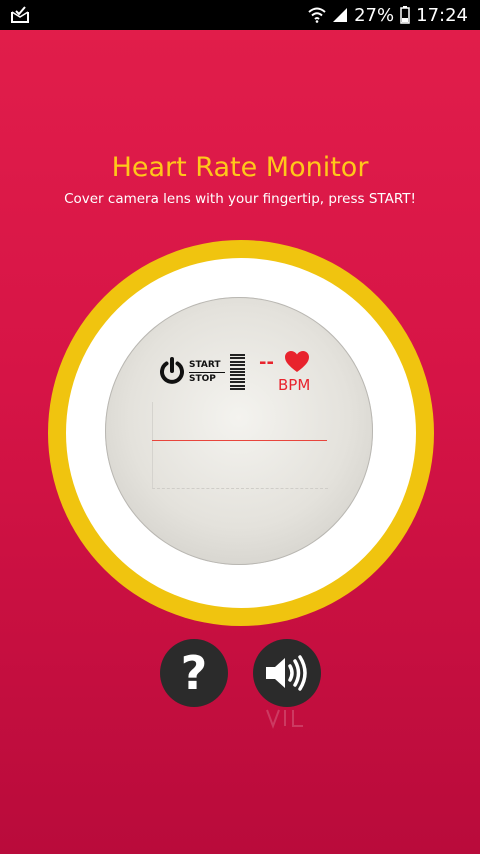 Image resolution: width=480 pixels, height=854 pixels. I want to click on bpm-value: --, so click(266, 362).